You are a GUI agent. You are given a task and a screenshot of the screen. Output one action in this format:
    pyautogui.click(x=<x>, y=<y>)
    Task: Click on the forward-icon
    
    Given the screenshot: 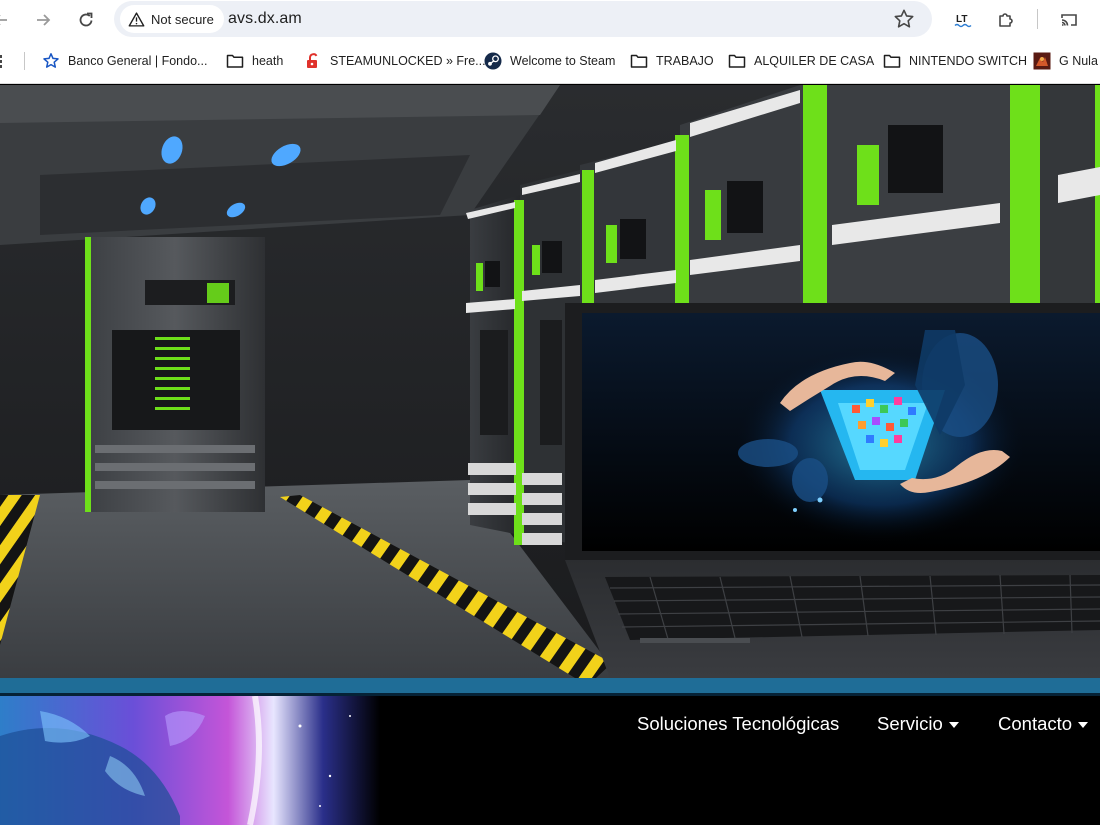 What is the action you would take?
    pyautogui.click(x=44, y=20)
    